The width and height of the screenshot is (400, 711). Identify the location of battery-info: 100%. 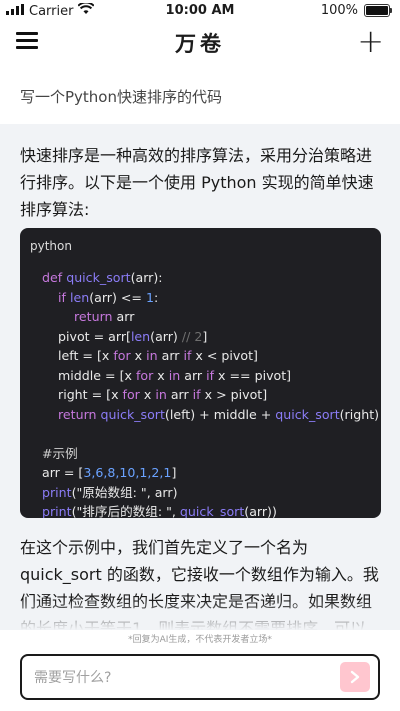
(356, 10).